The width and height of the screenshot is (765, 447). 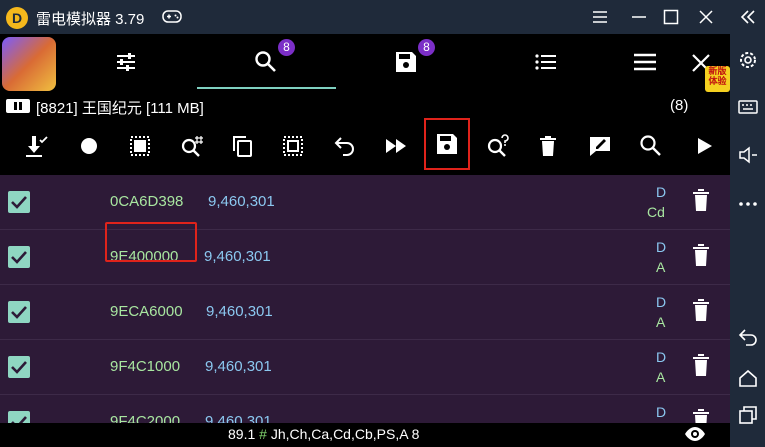 What do you see at coordinates (545, 62) in the screenshot?
I see `list-icon` at bounding box center [545, 62].